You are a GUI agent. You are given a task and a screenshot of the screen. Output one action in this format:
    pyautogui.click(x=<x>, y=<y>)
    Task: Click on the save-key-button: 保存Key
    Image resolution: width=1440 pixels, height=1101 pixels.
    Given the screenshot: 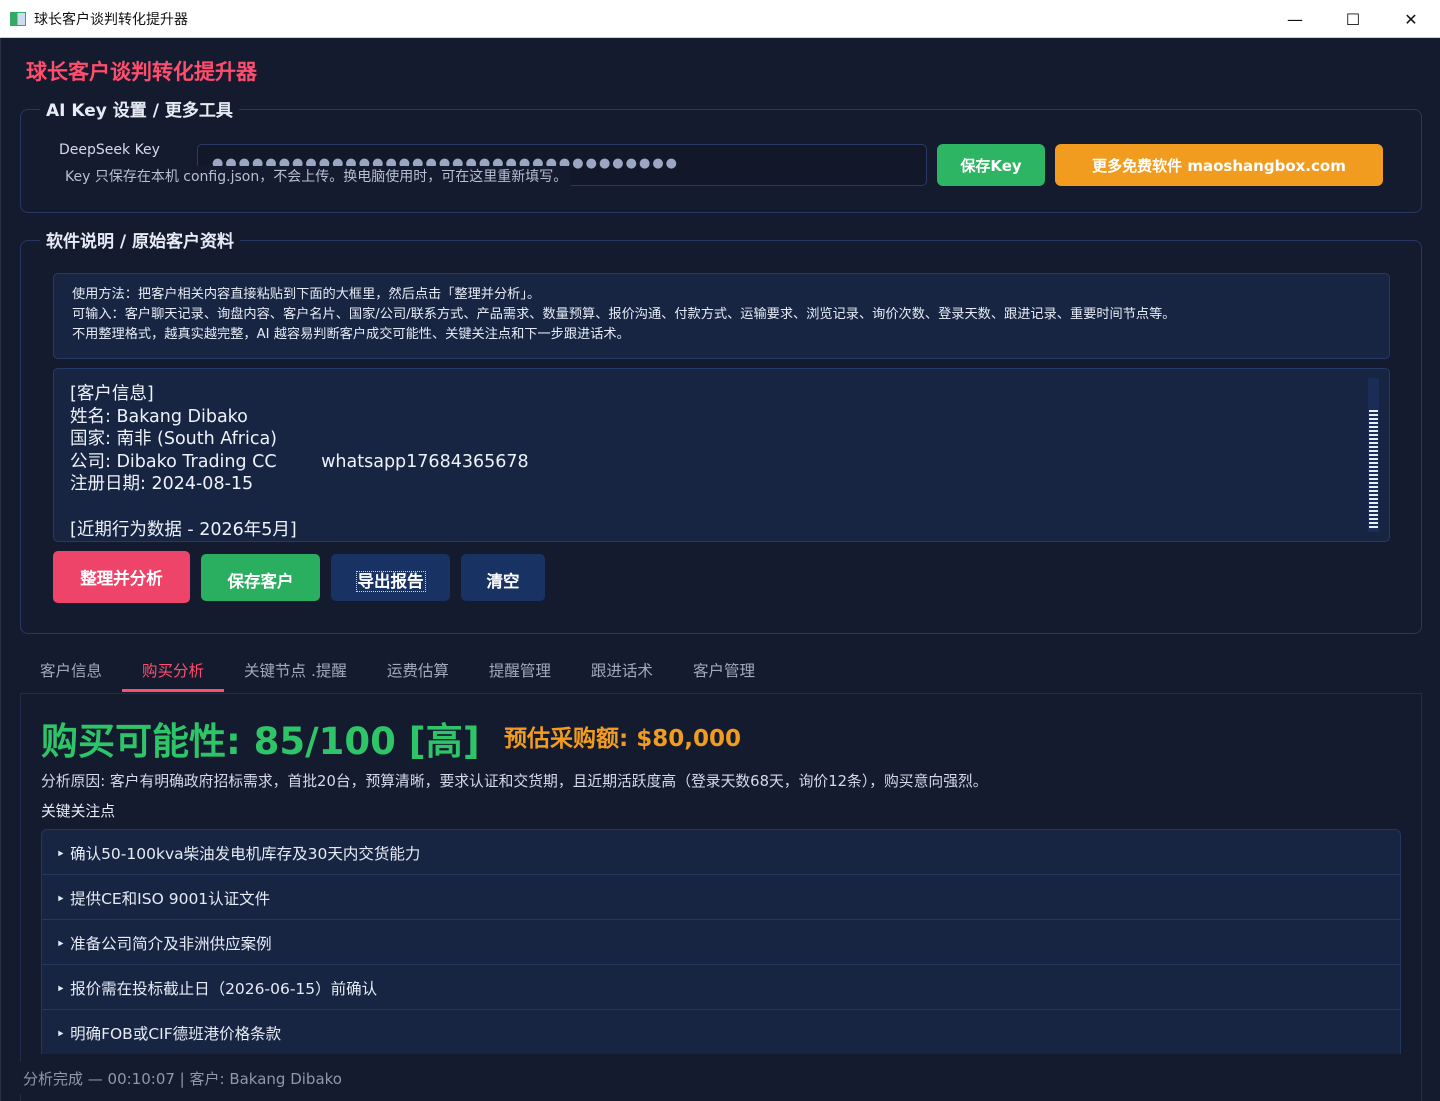 What is the action you would take?
    pyautogui.click(x=991, y=165)
    